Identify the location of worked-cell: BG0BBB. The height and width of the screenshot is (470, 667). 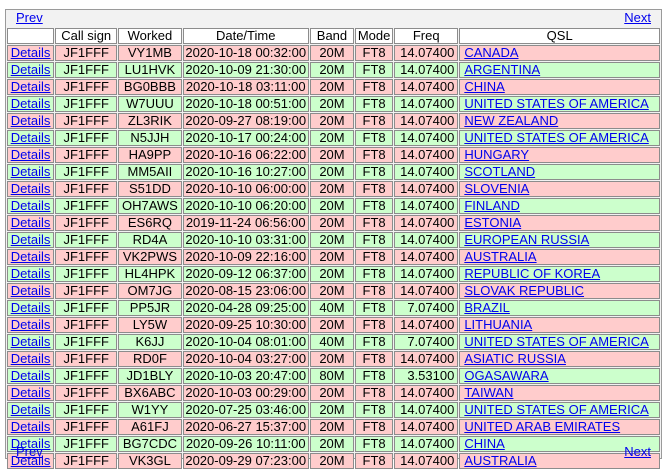
(150, 87).